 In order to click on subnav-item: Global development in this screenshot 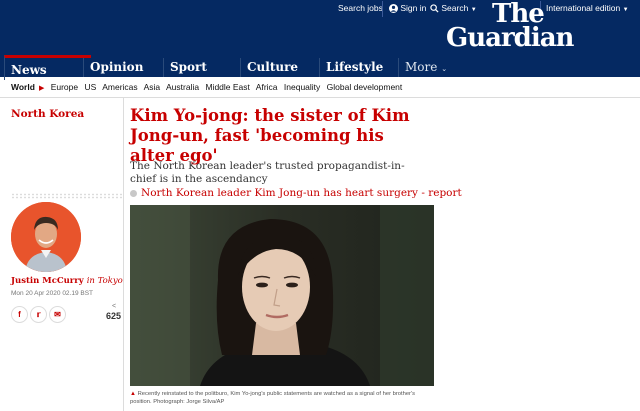, I will do `click(365, 87)`.